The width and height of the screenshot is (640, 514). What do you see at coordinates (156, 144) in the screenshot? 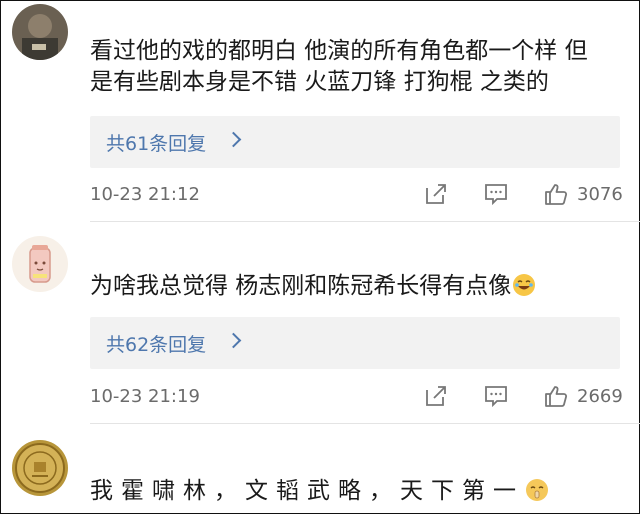
I see `replies-label: 共61条回复` at bounding box center [156, 144].